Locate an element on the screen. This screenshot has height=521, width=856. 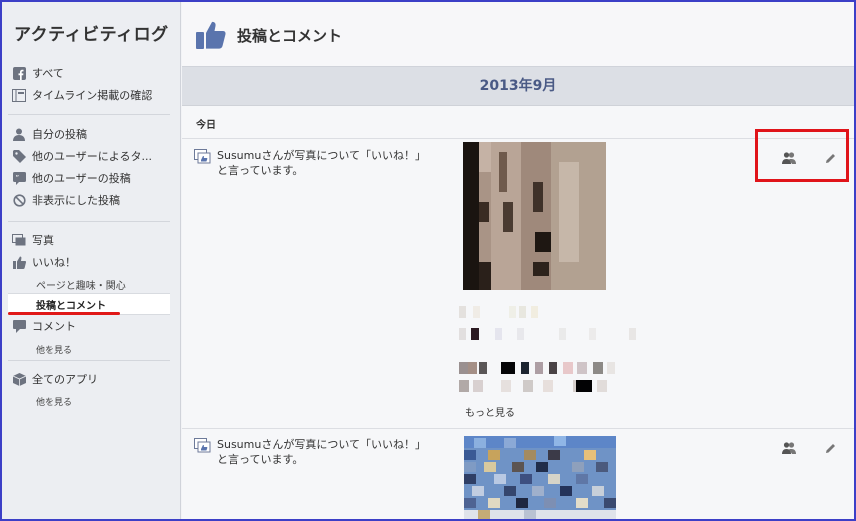
sidebar-item-all-apps: 全てのアプリ is located at coordinates (55, 379).